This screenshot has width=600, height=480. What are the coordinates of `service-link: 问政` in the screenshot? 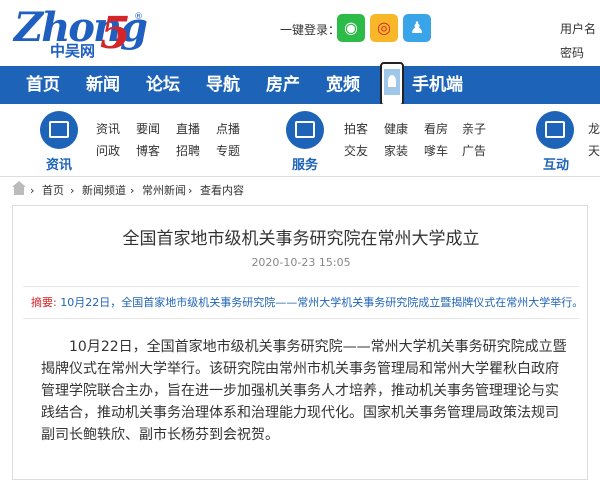 It's located at (108, 150).